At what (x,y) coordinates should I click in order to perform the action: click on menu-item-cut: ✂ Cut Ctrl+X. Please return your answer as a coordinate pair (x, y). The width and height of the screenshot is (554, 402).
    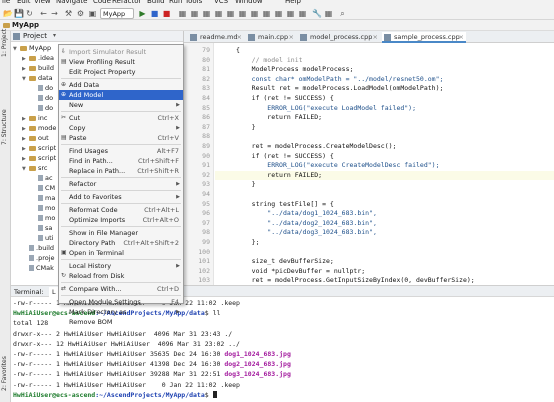
    Looking at the image, I should click on (121, 118).